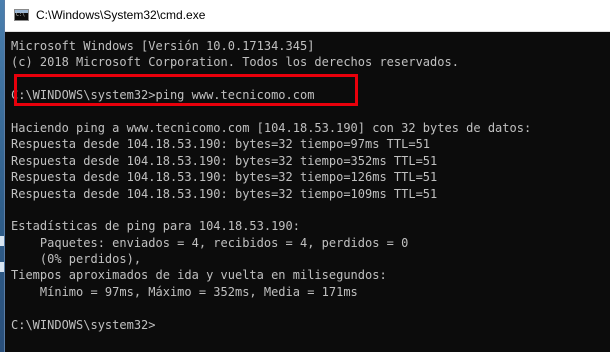 The width and height of the screenshot is (610, 352). Describe the element at coordinates (186, 90) in the screenshot. I see `command-highlight-box` at that location.